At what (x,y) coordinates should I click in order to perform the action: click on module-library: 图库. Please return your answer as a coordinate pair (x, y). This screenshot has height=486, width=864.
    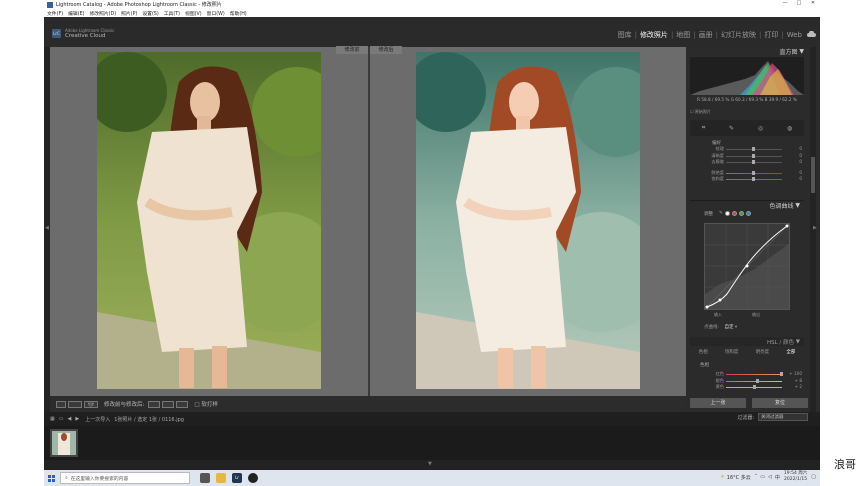
    Looking at the image, I should click on (625, 35).